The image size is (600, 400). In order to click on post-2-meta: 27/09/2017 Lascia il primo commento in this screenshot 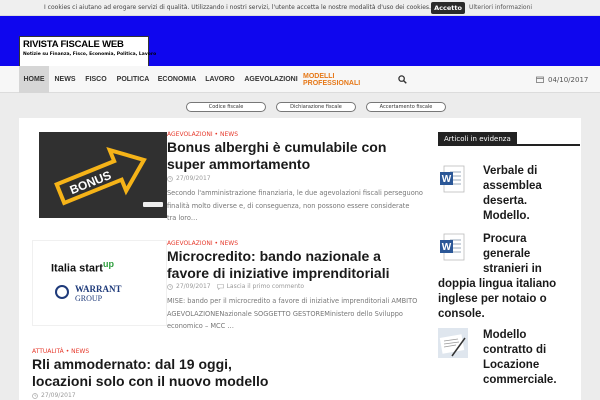, I will do `click(235, 286)`.